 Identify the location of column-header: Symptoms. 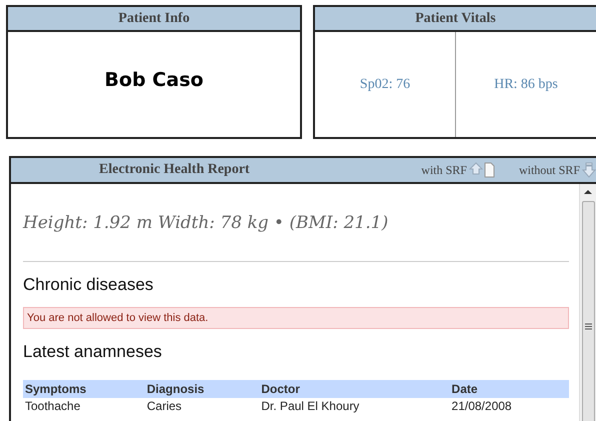
(84, 389).